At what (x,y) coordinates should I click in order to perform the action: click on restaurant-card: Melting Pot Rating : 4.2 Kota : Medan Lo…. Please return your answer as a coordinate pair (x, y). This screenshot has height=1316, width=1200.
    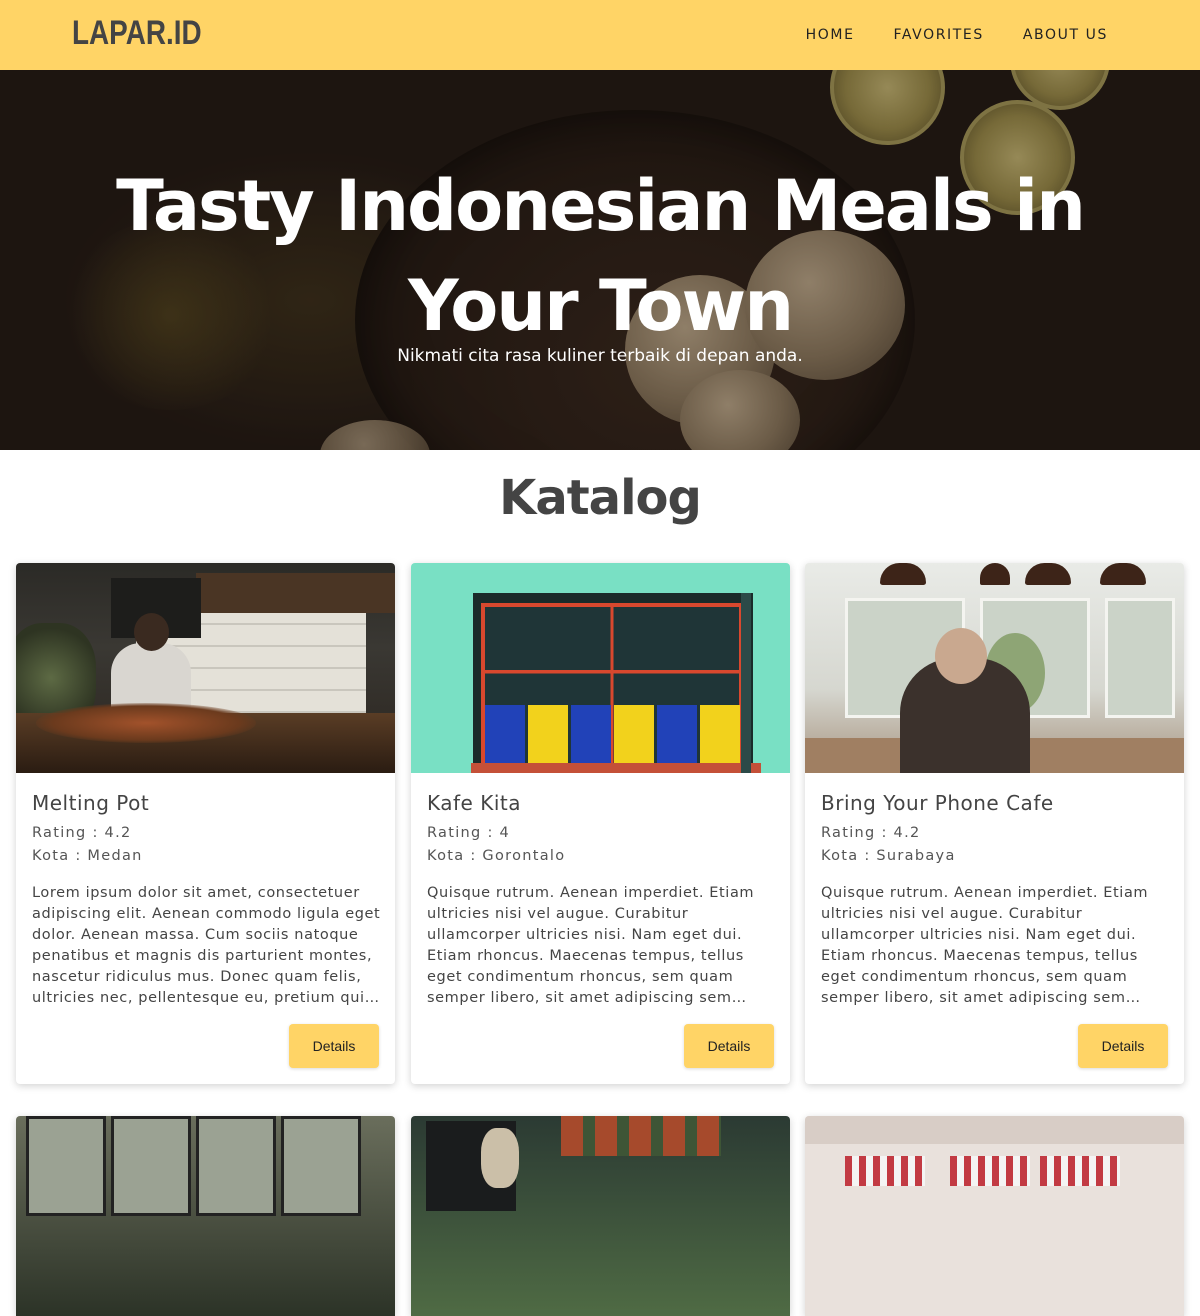
    Looking at the image, I should click on (205, 823).